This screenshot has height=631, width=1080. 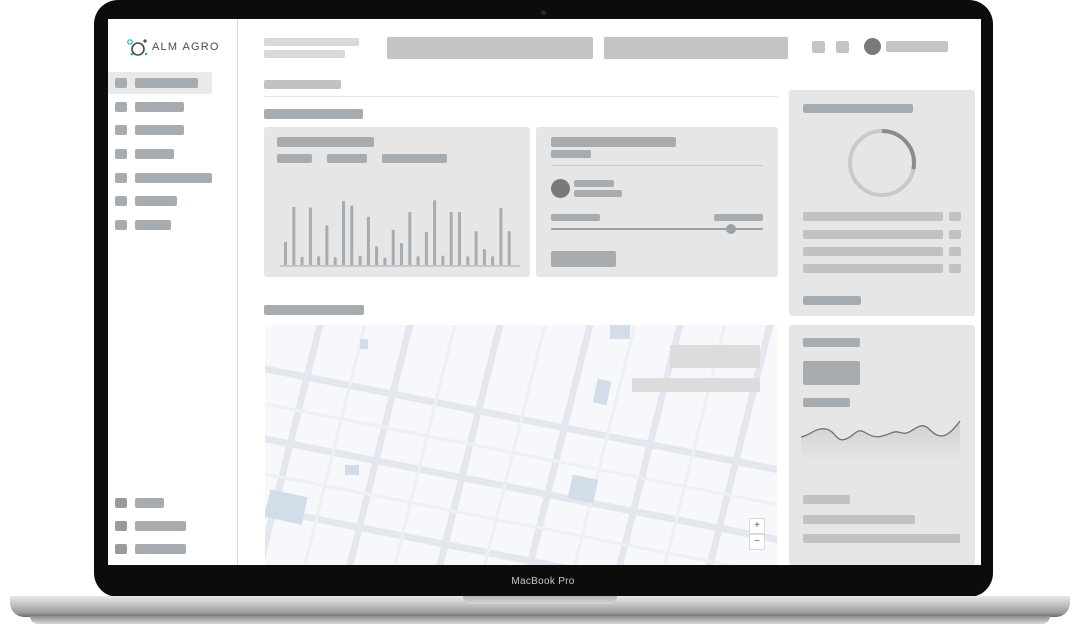 I want to click on user-name-skeleton, so click(x=917, y=46).